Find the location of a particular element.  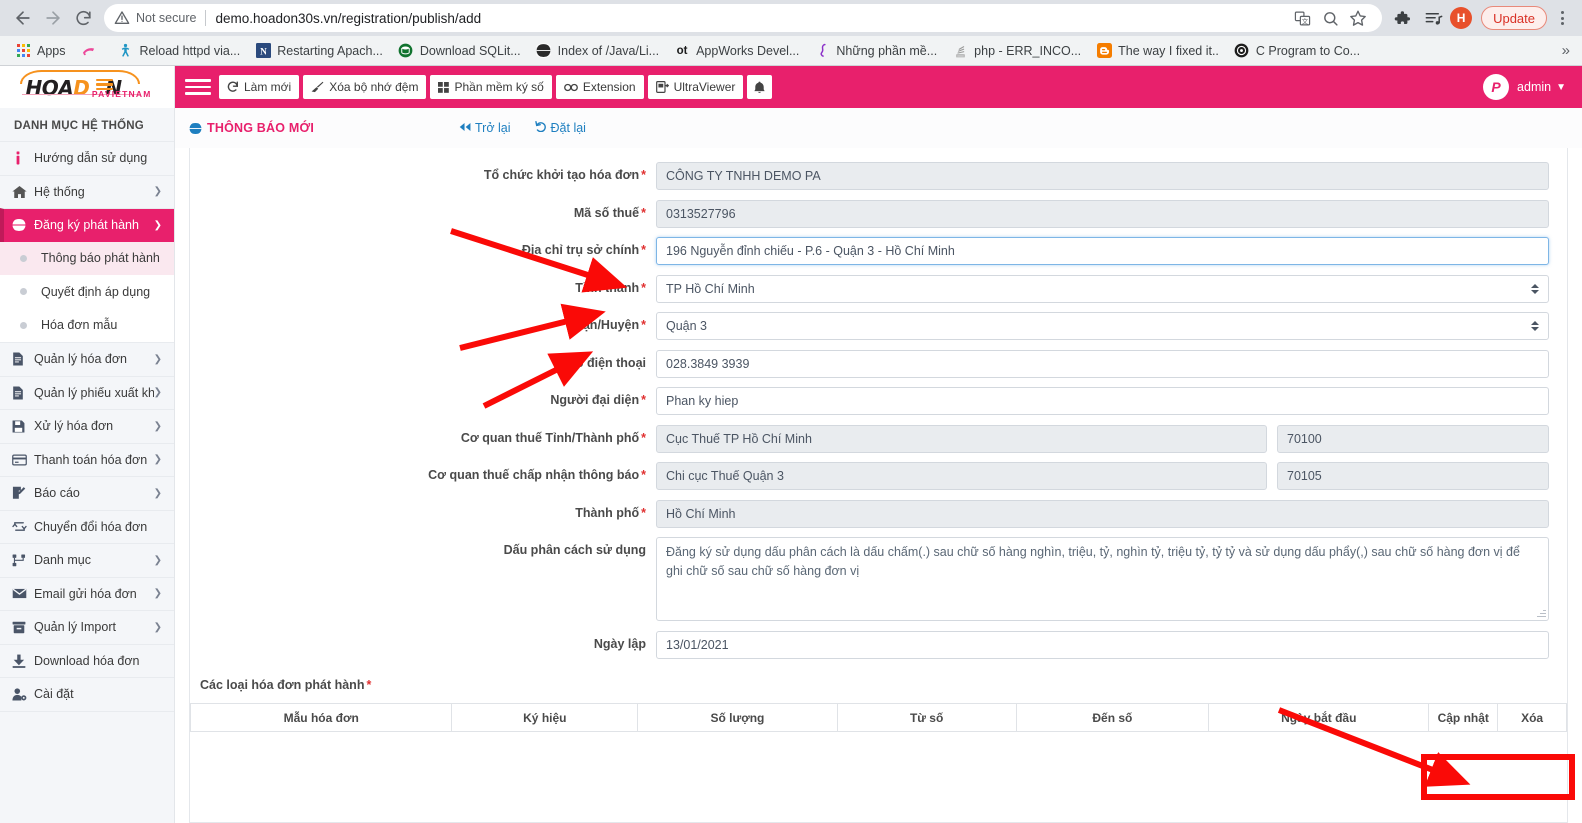

brand-logo: HOAD N PAVIETNAM is located at coordinates (87, 87).